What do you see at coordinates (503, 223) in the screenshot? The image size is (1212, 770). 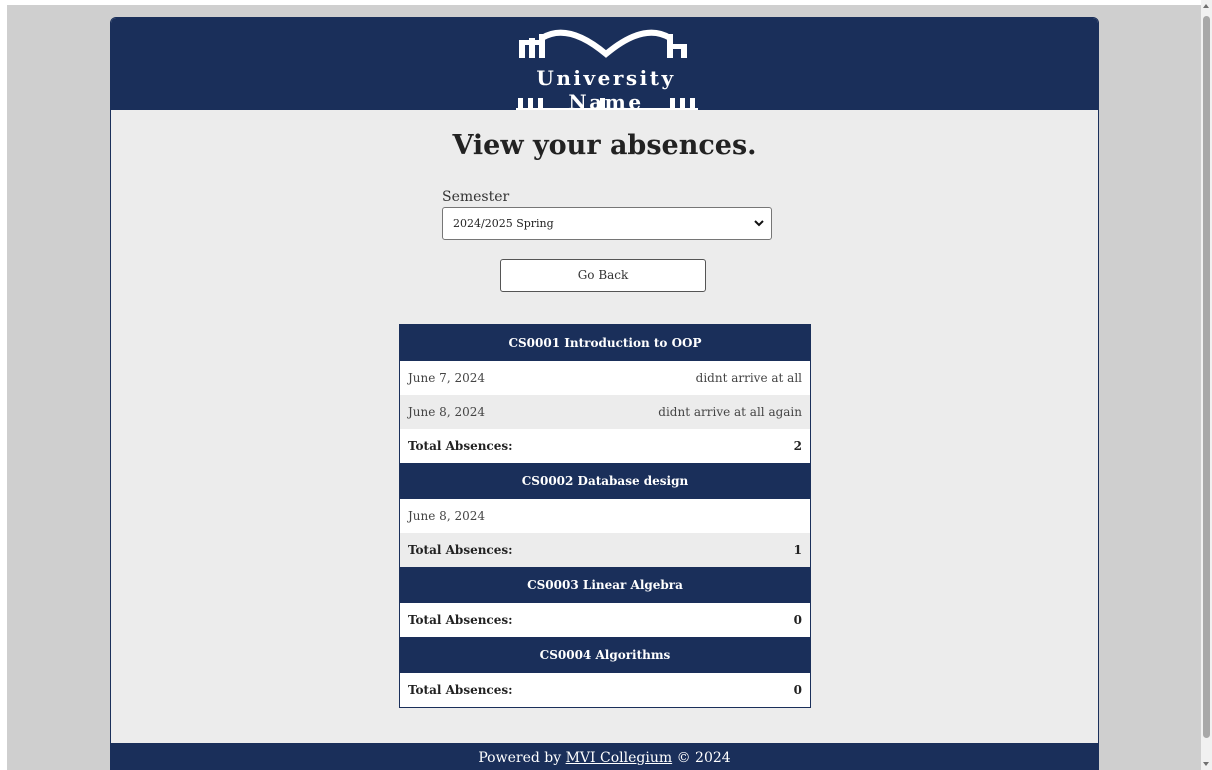 I see `semester-selected-value: 2024/2025 Spring` at bounding box center [503, 223].